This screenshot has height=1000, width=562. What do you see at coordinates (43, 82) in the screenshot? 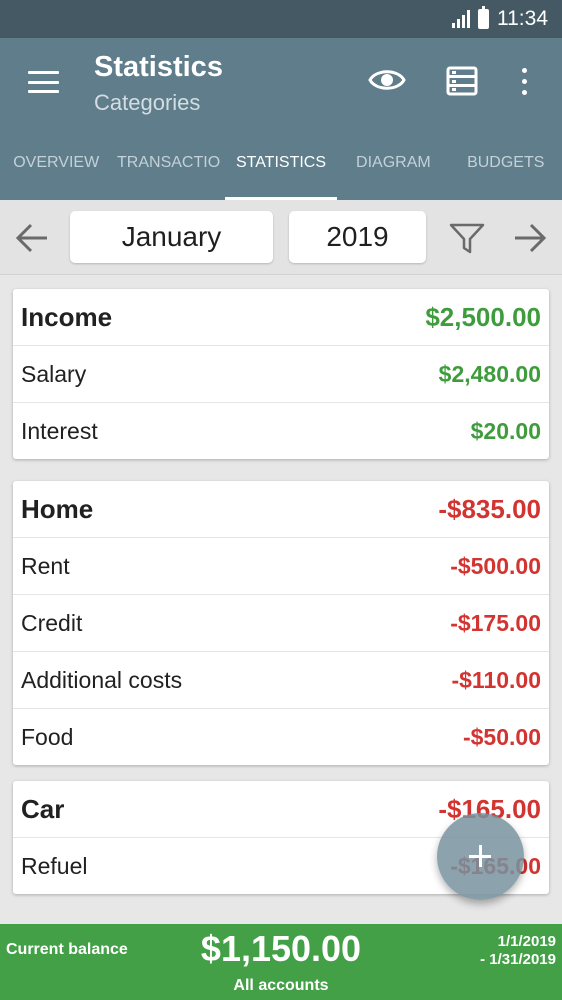
I see `menu-icon` at bounding box center [43, 82].